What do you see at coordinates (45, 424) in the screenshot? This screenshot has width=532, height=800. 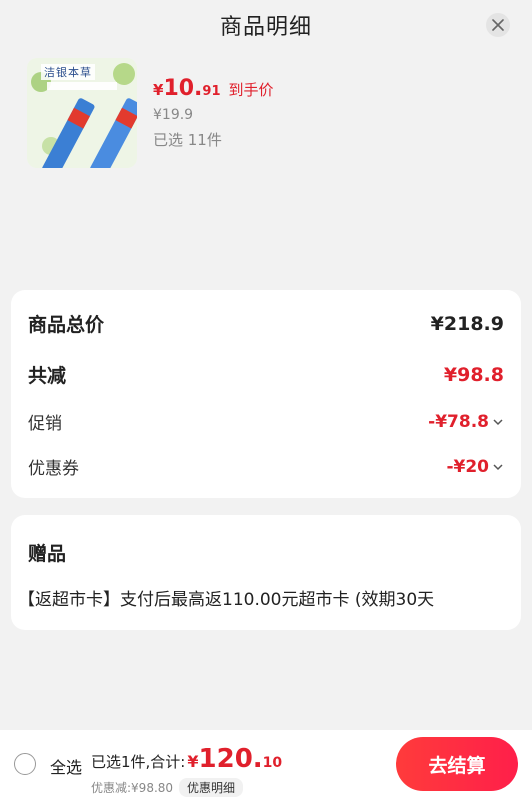 I see `promo-label: 促销` at bounding box center [45, 424].